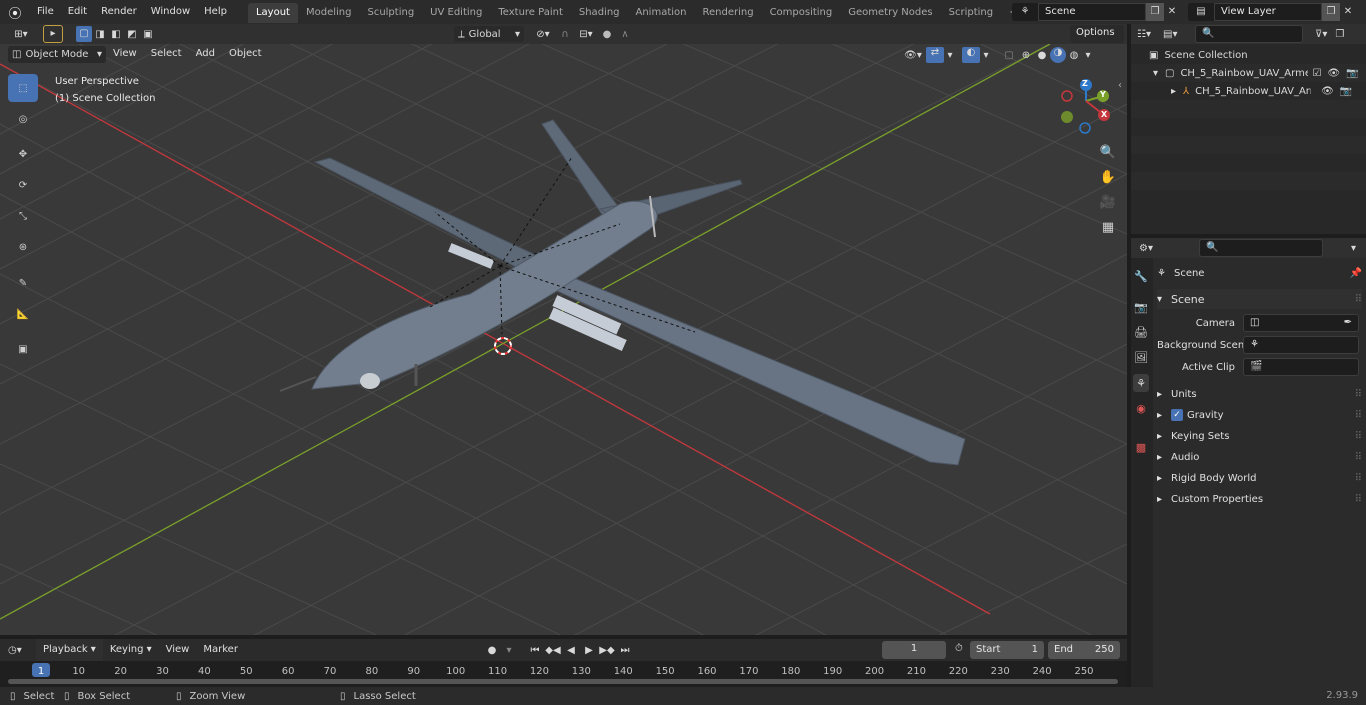 The image size is (1366, 705). I want to click on play-reverse-icon: ◀, so click(571, 650).